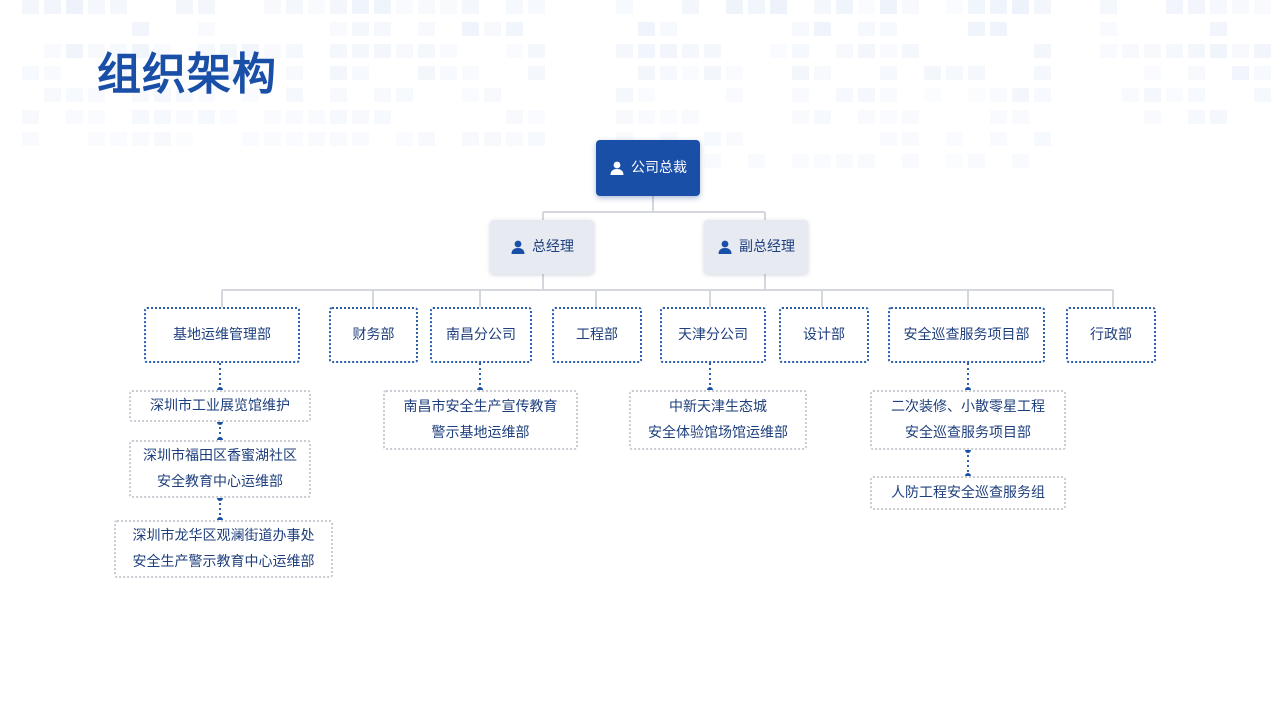  I want to click on node-sub-tianjin-experience: 中新天津生态城 安全体验馆场馆运维部, so click(718, 420).